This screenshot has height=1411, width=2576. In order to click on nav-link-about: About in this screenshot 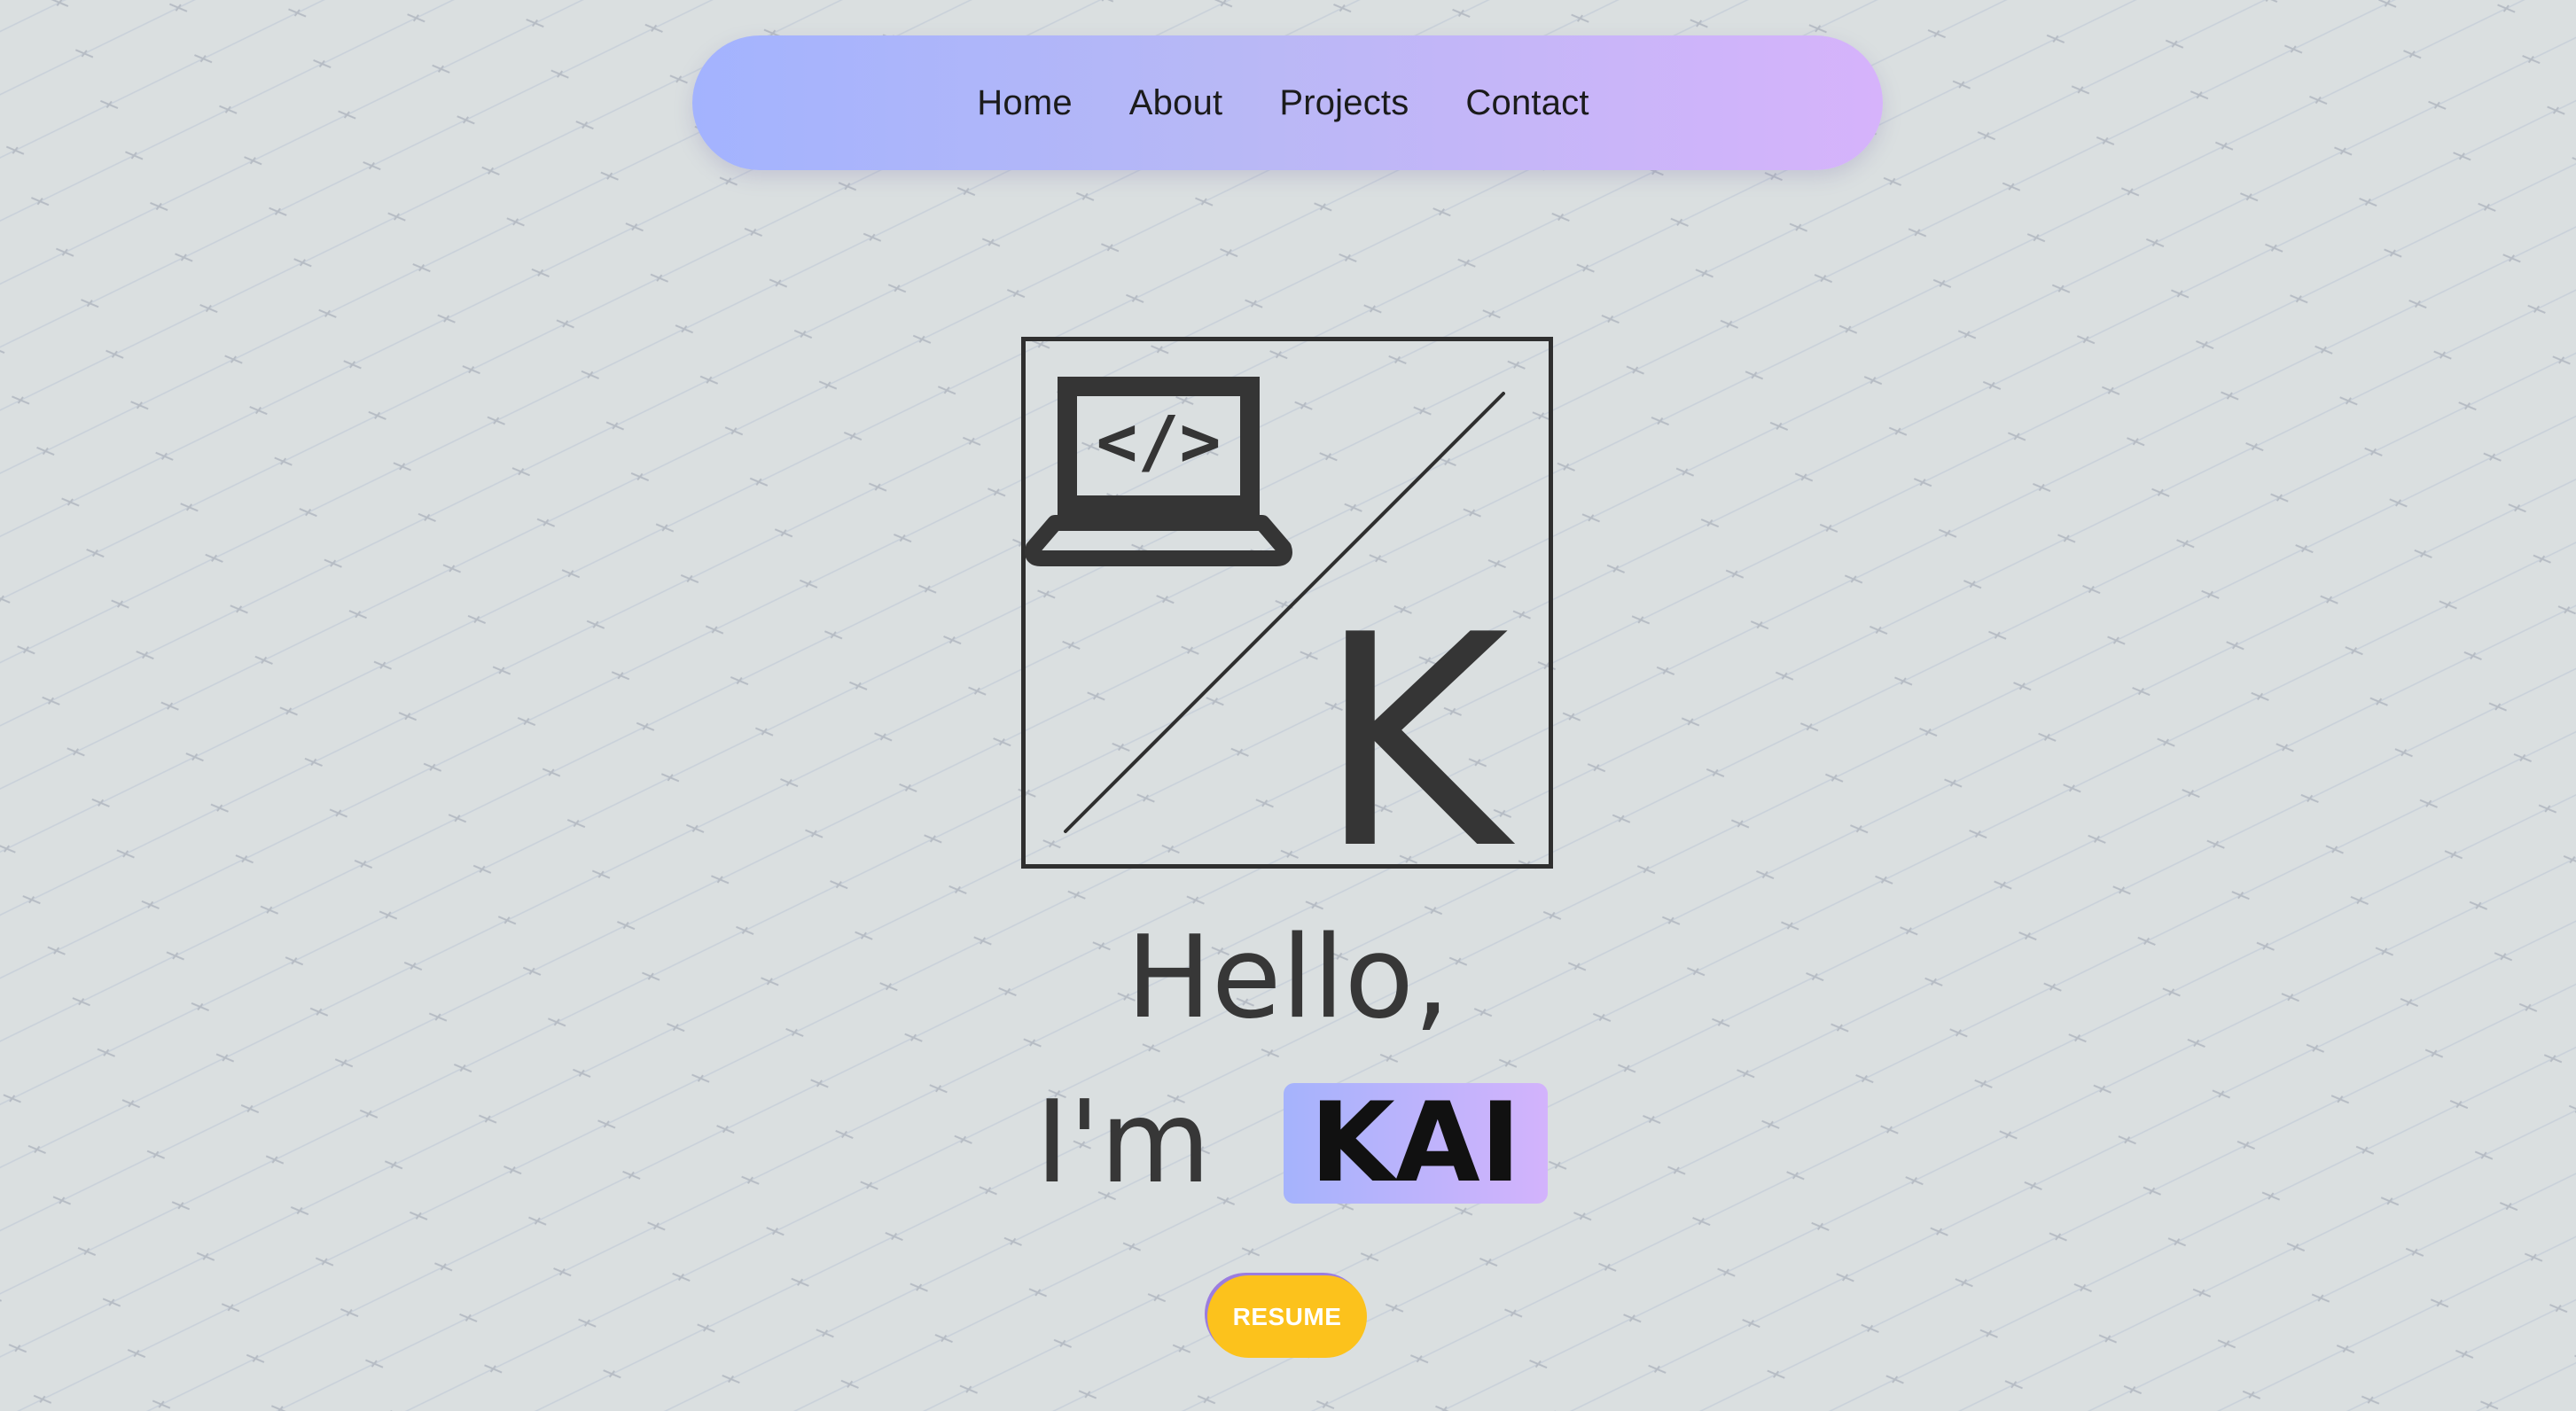, I will do `click(1176, 103)`.